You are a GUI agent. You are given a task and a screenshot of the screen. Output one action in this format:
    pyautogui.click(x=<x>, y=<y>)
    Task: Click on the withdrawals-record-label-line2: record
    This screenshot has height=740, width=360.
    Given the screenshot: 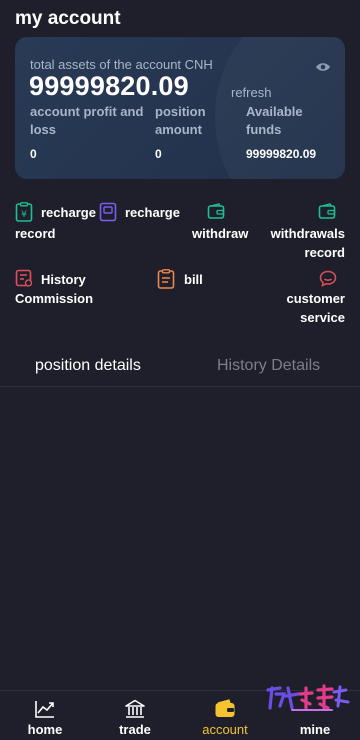 What is the action you would take?
    pyautogui.click(x=324, y=252)
    